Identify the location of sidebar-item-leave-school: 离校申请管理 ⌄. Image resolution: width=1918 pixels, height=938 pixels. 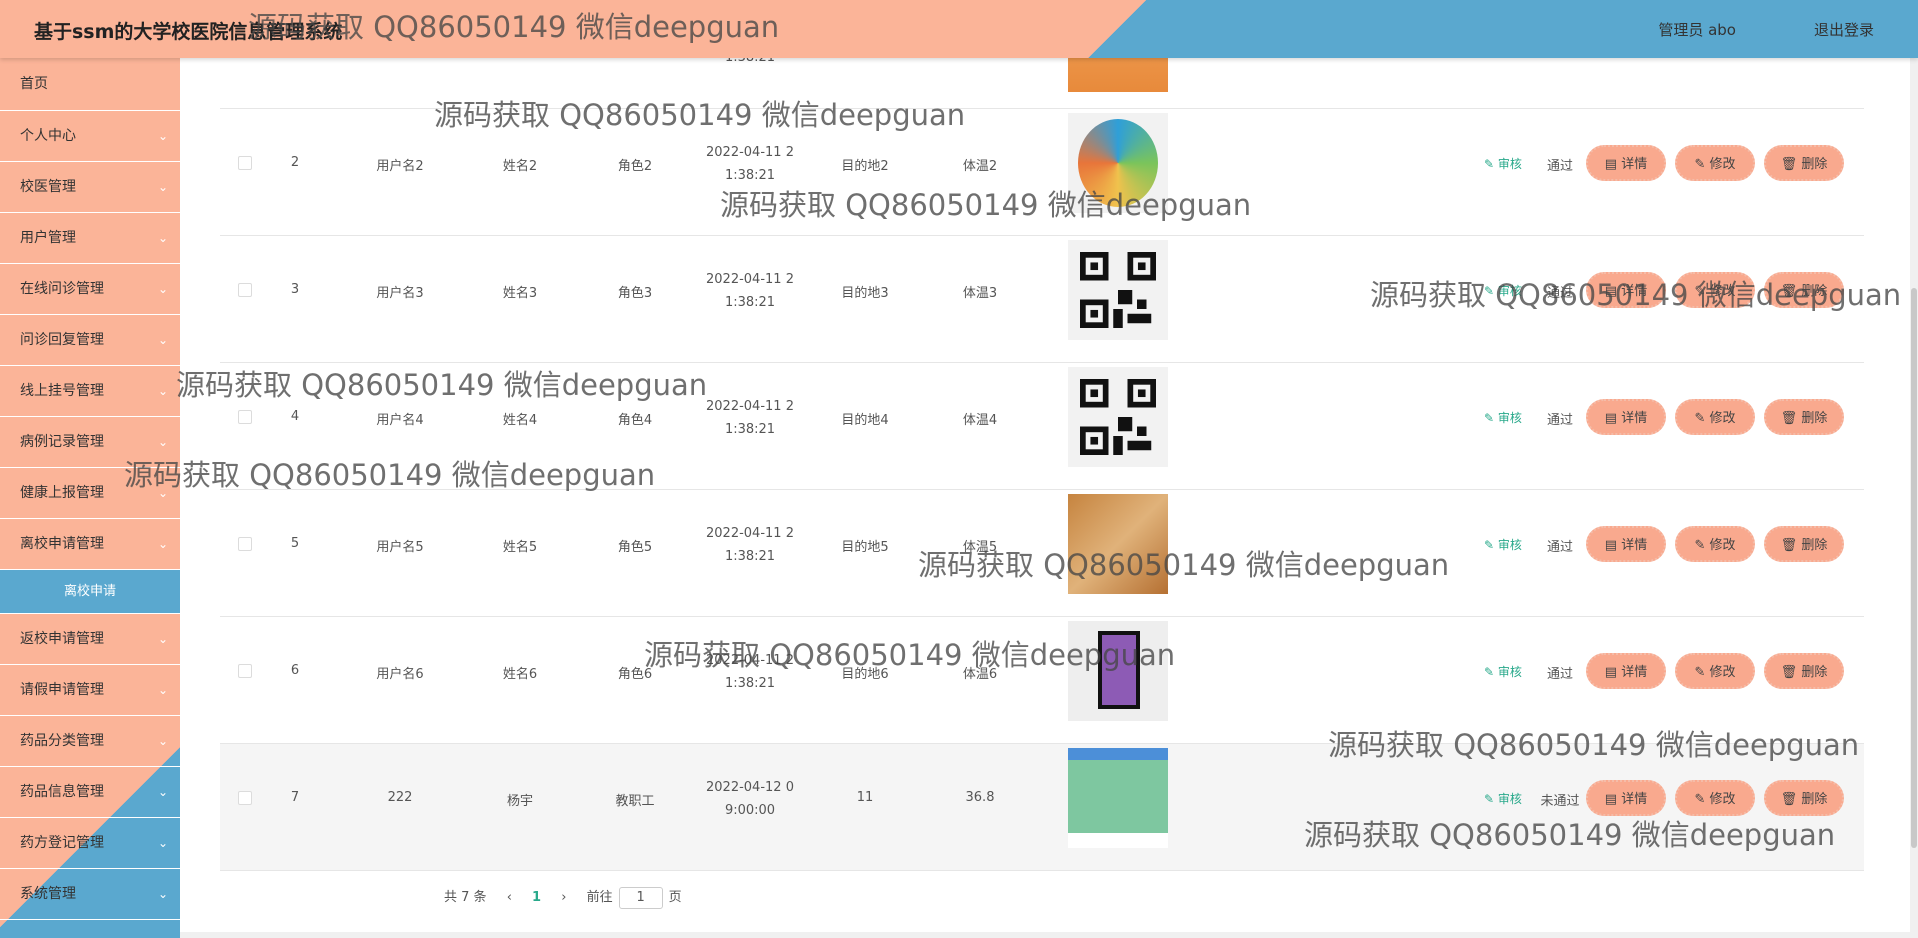
(90, 544).